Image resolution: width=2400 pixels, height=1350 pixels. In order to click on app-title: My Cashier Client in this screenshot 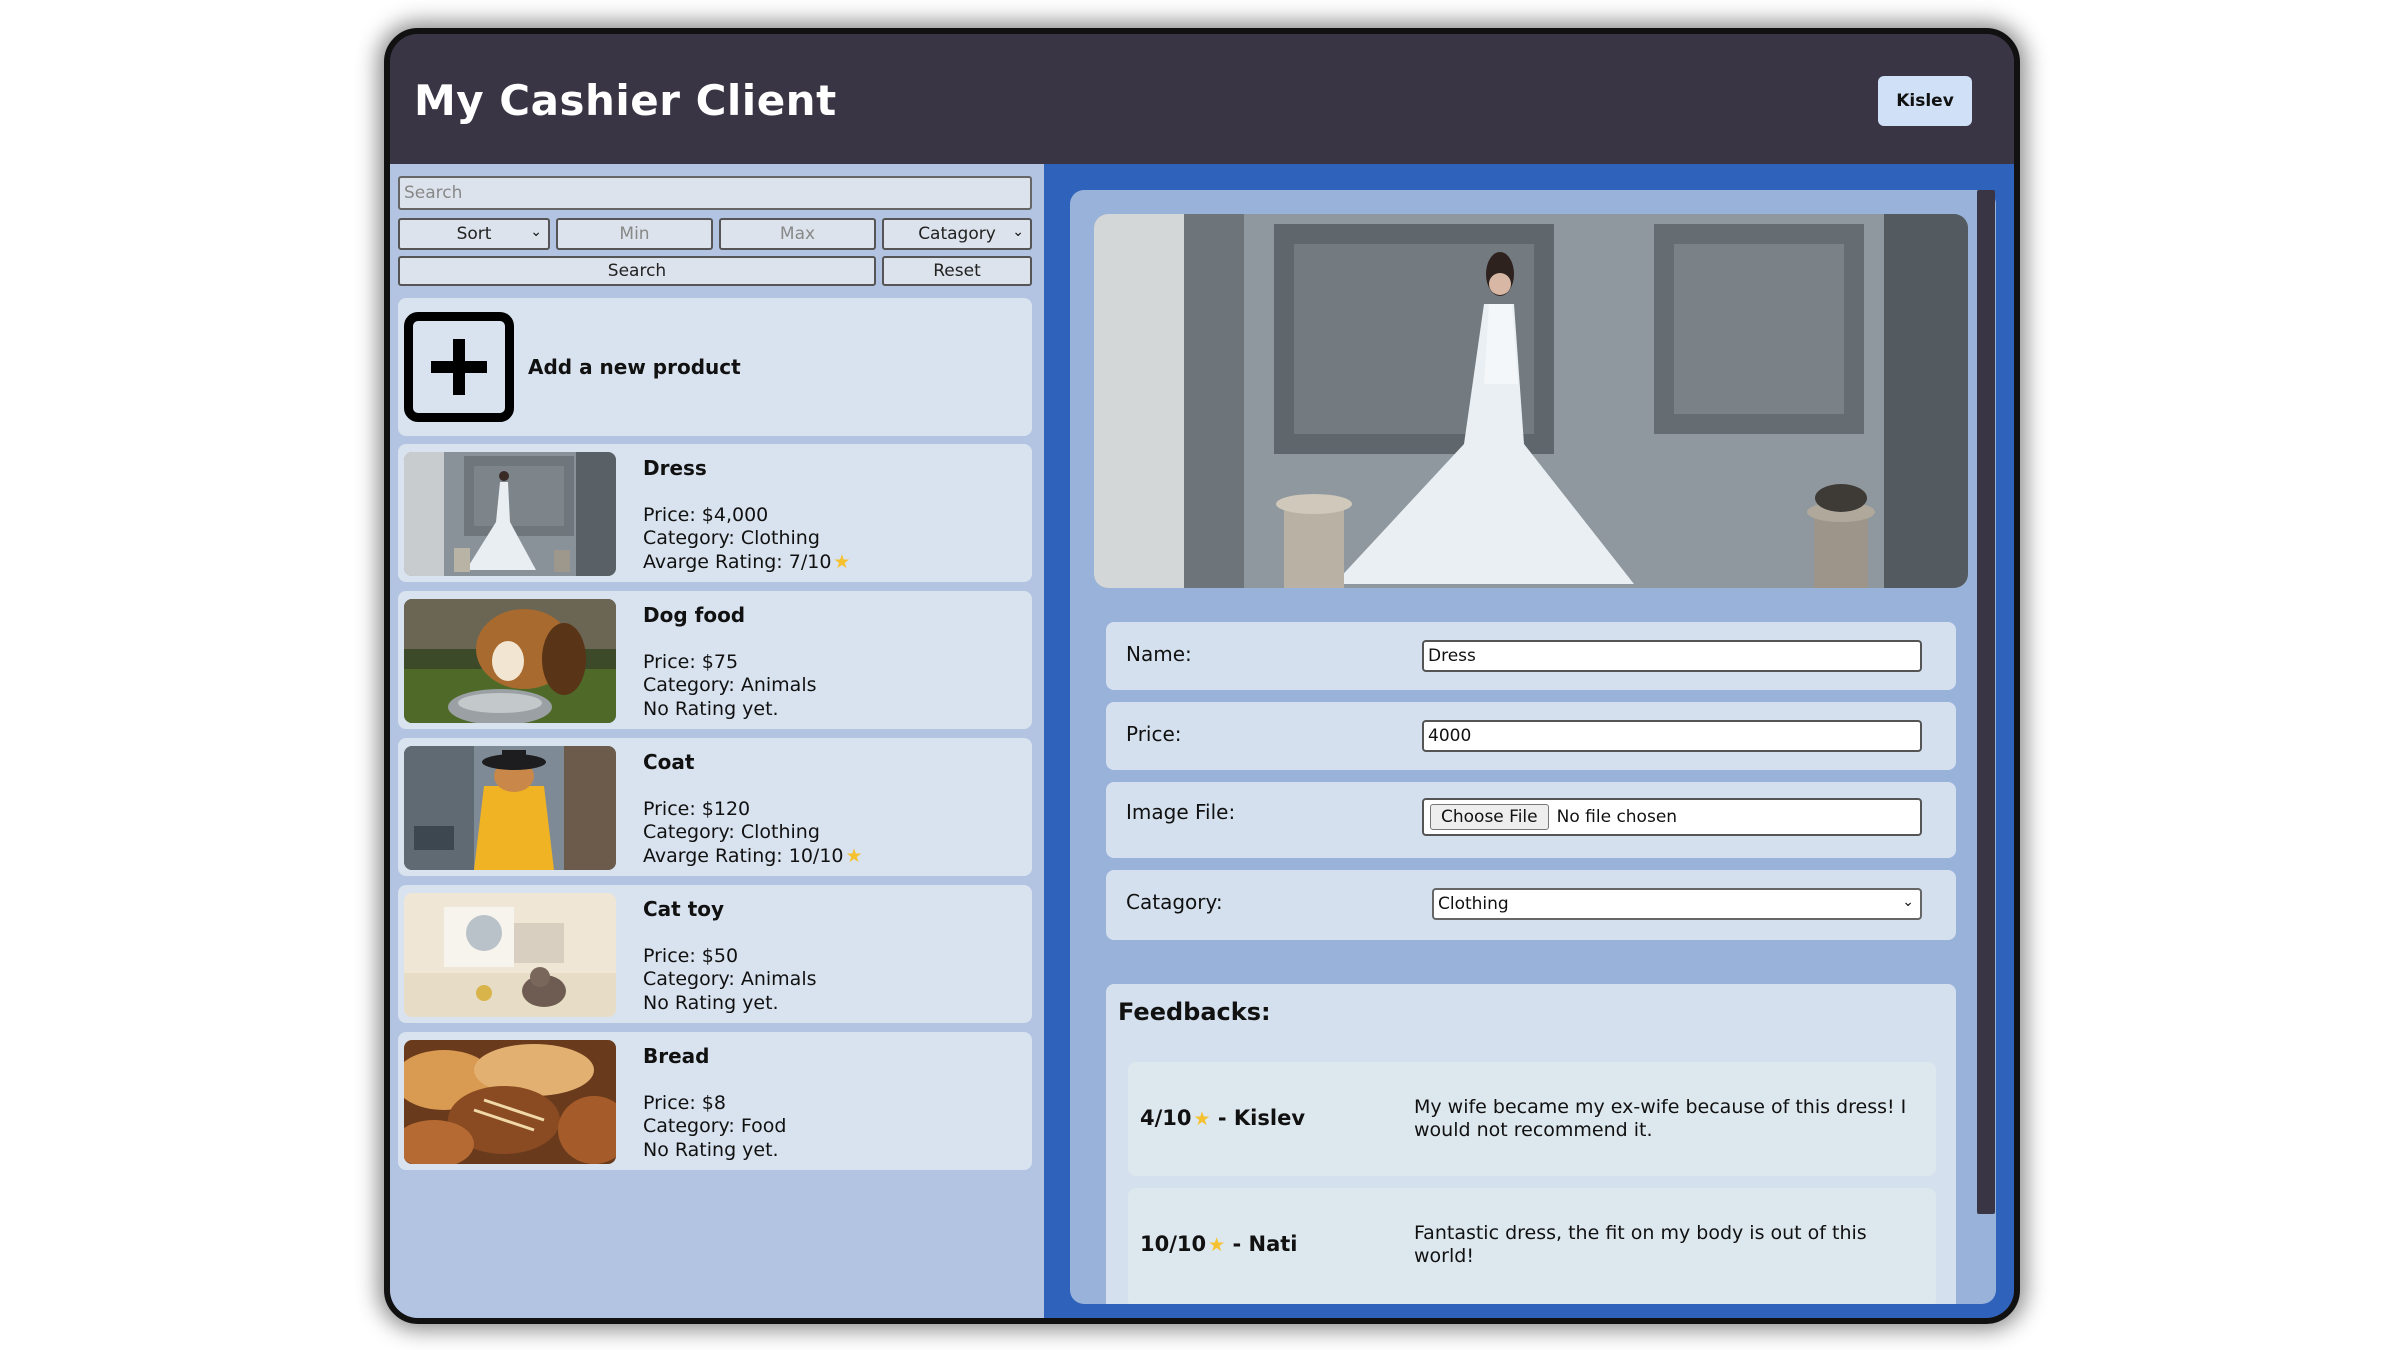, I will do `click(625, 100)`.